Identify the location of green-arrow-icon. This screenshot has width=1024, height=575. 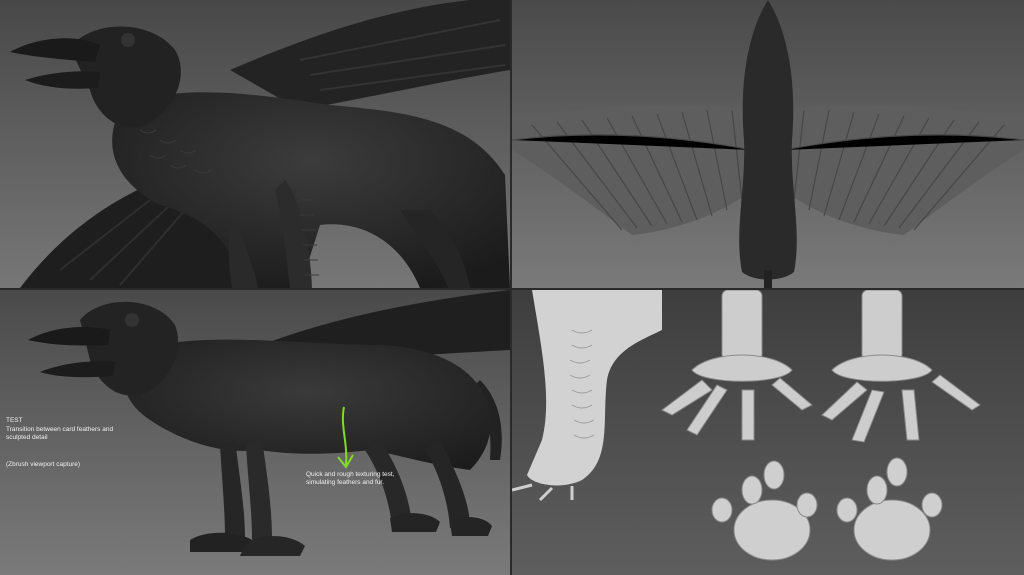
(345, 437).